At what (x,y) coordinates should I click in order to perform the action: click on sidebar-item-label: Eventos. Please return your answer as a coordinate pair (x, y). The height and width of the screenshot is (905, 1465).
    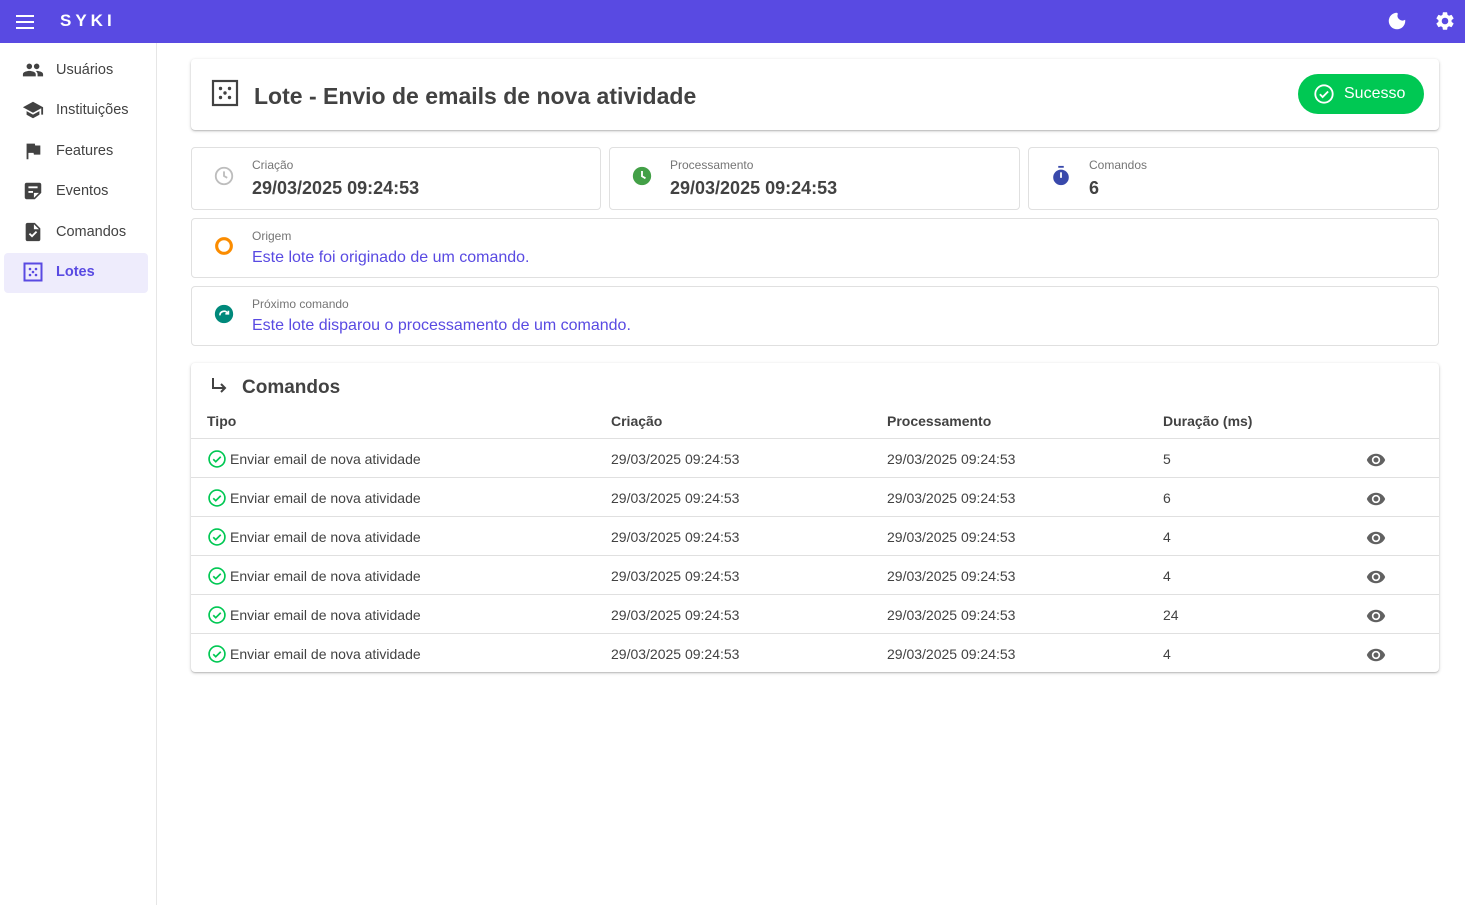
    Looking at the image, I should click on (82, 191).